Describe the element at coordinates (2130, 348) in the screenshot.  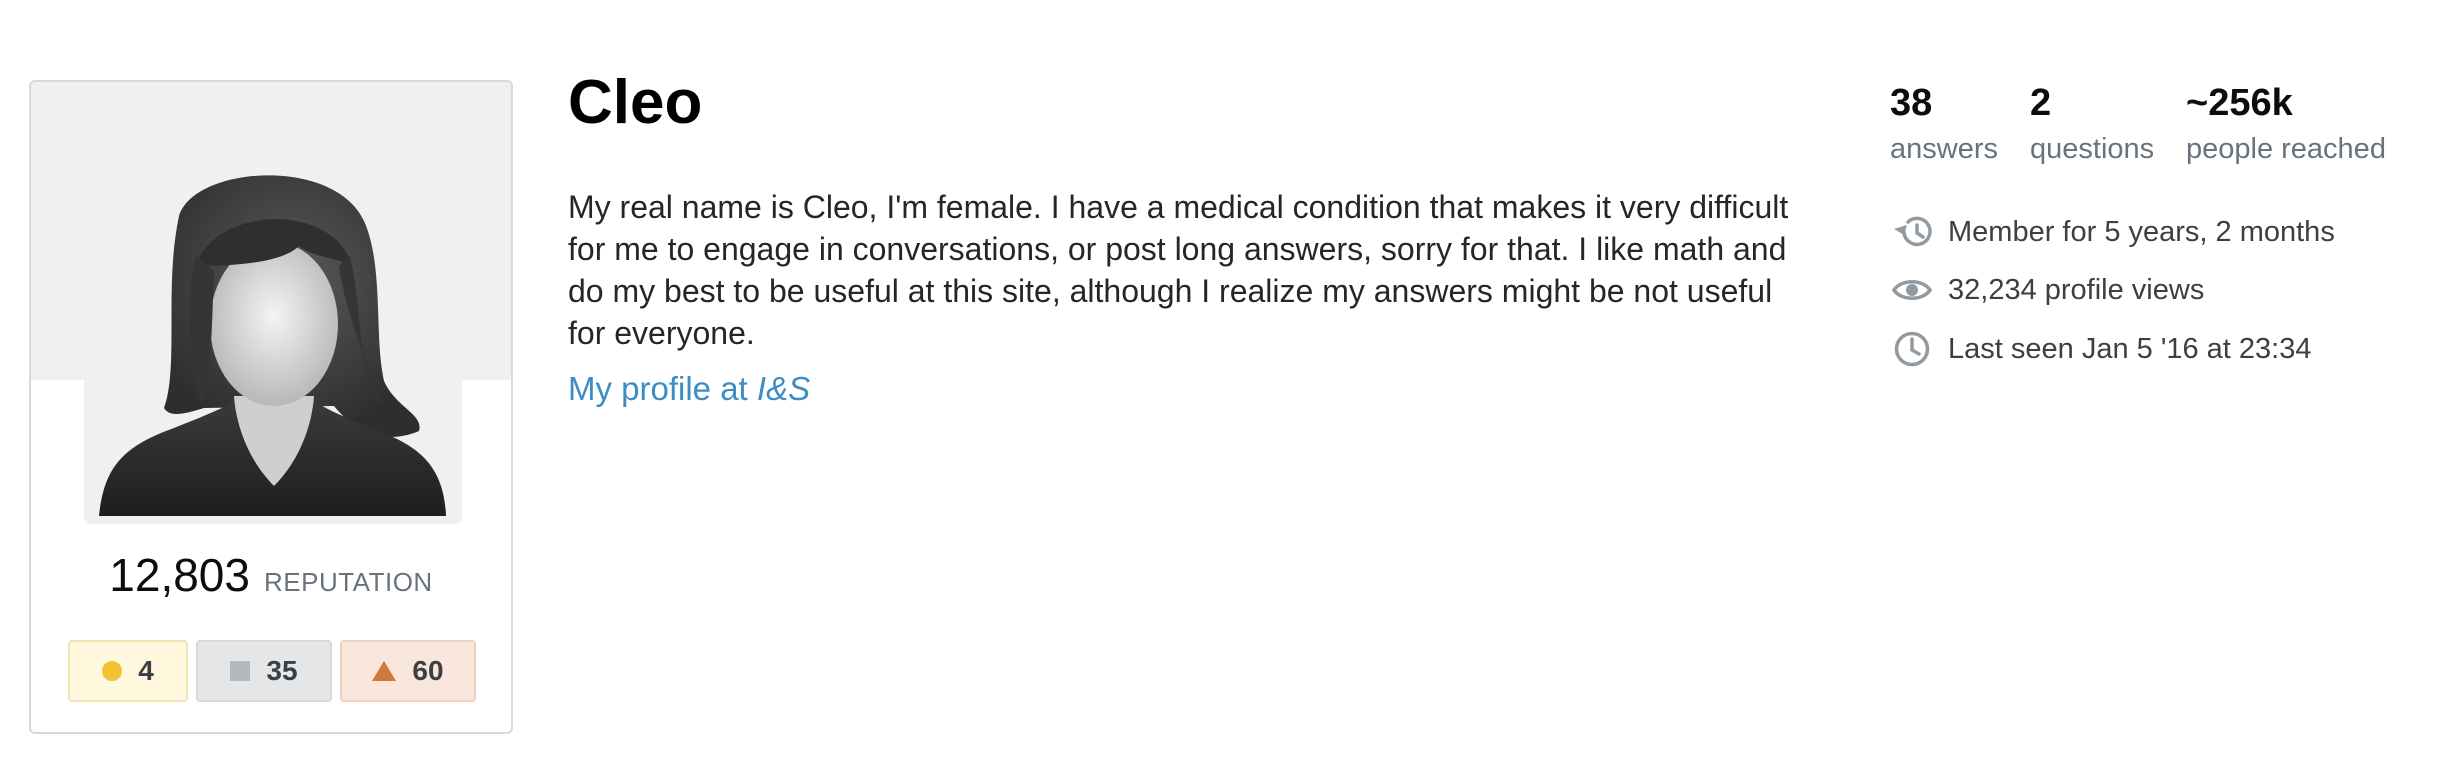
I see `meta-last-seen-text: Last seen Jan 5 '16 at 23:34` at that location.